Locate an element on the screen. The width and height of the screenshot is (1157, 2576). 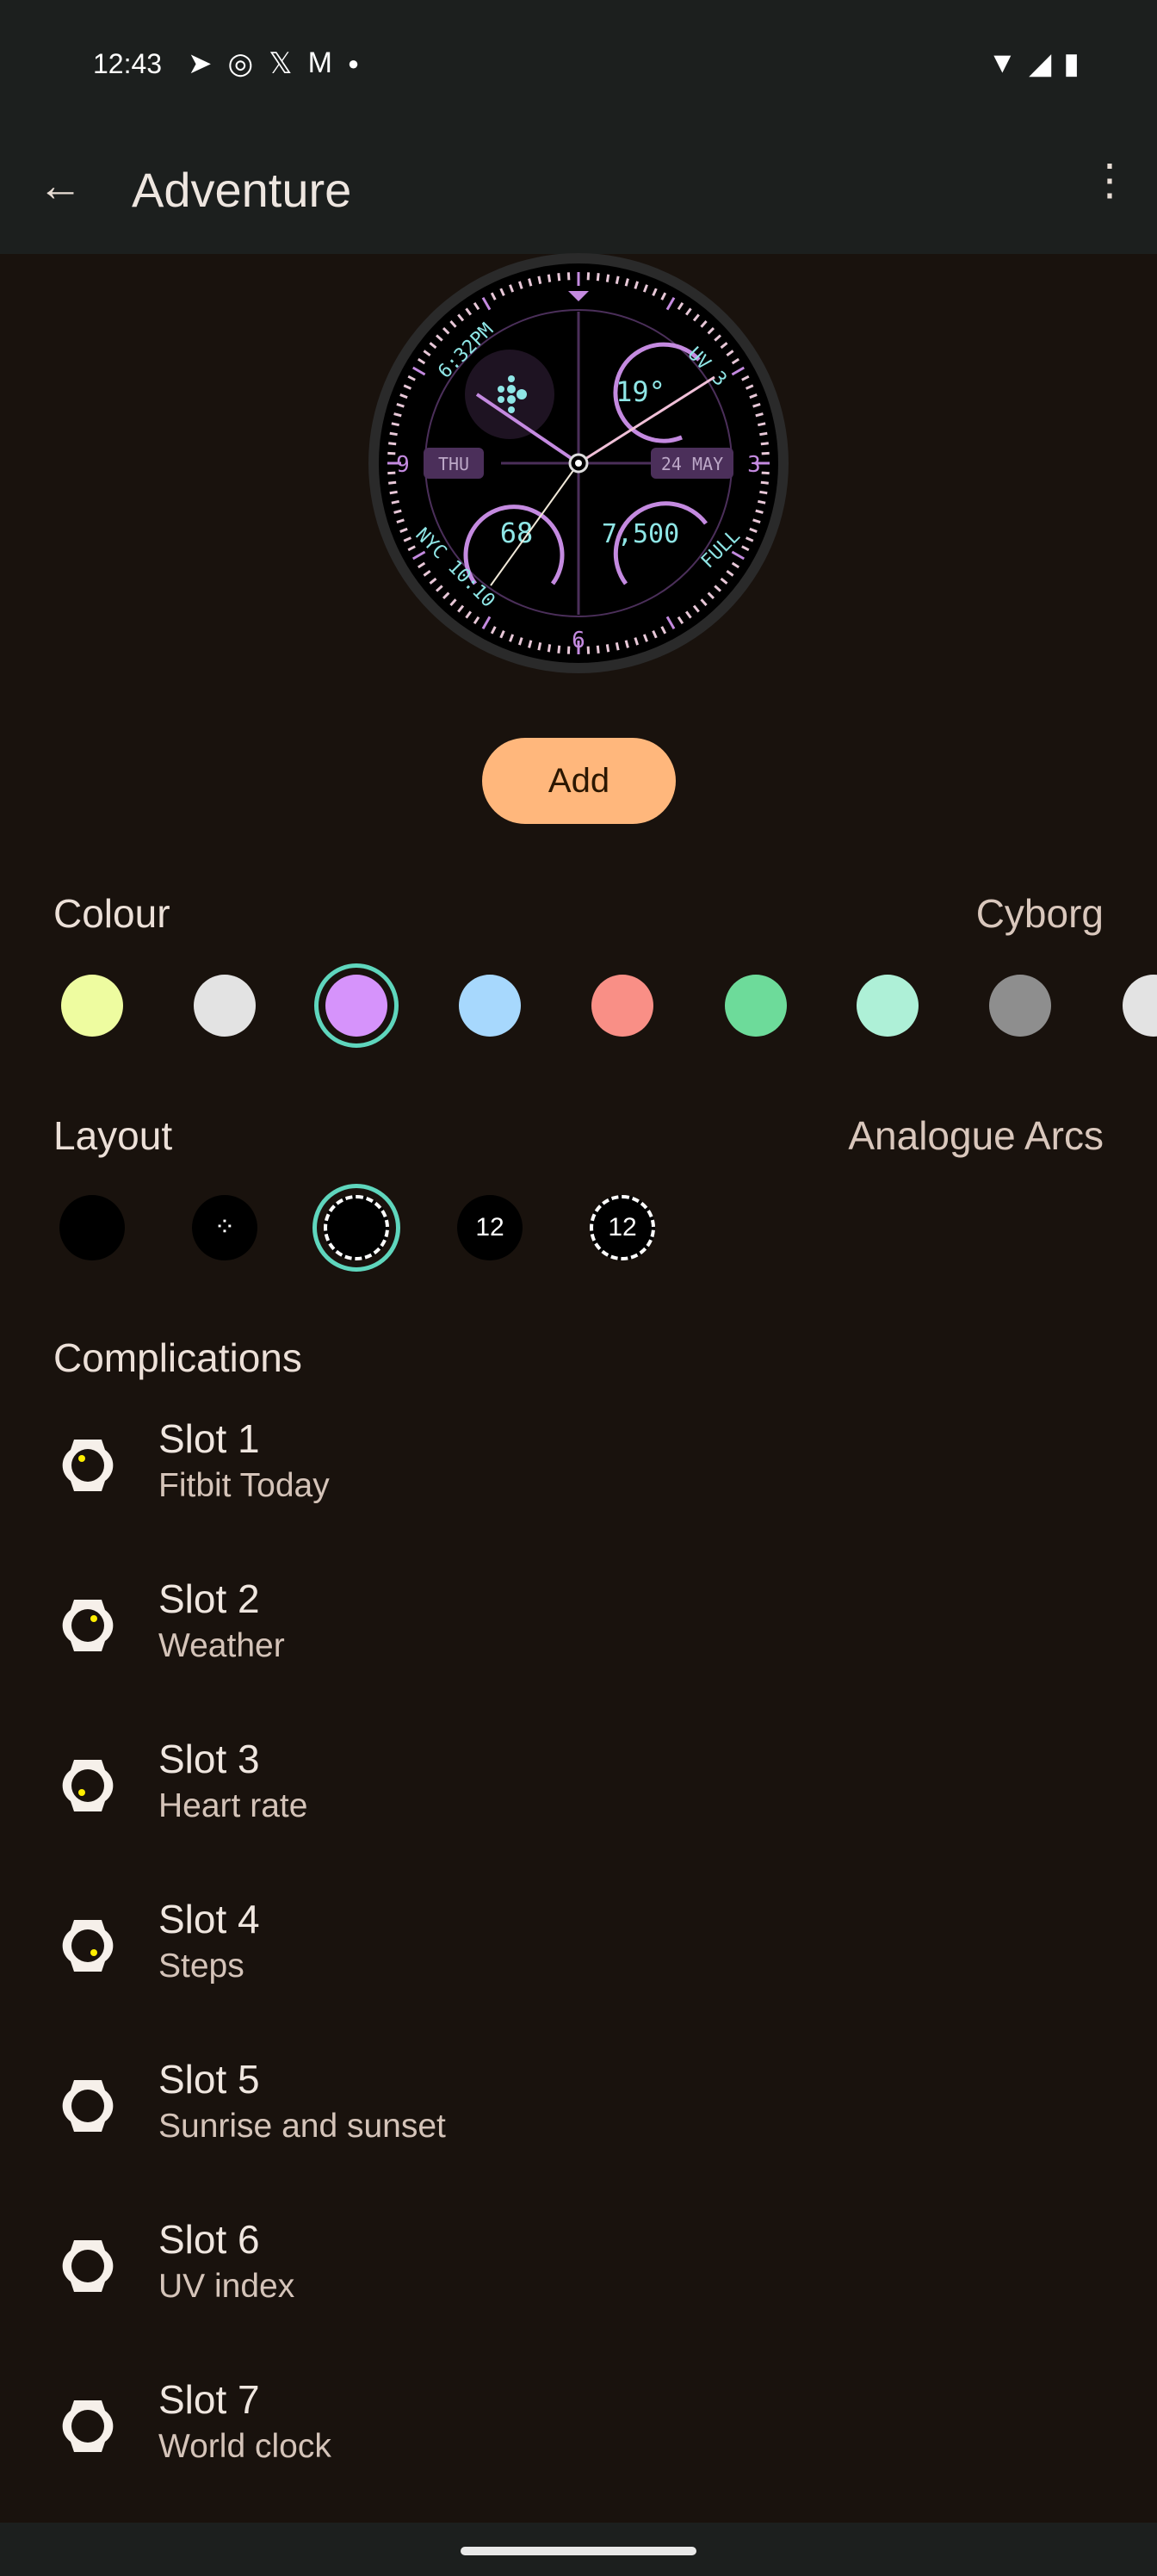
page-title: Adventure is located at coordinates (242, 190).